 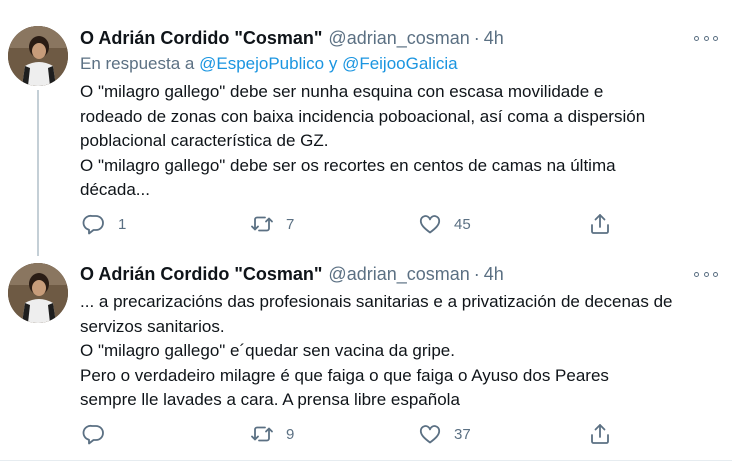 What do you see at coordinates (290, 434) in the screenshot?
I see `retweet-count: 9` at bounding box center [290, 434].